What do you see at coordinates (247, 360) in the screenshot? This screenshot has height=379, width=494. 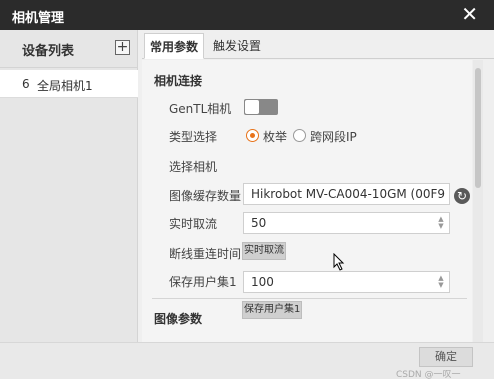 I see `dialog-footer: 确定 CSDN @一叹一` at bounding box center [247, 360].